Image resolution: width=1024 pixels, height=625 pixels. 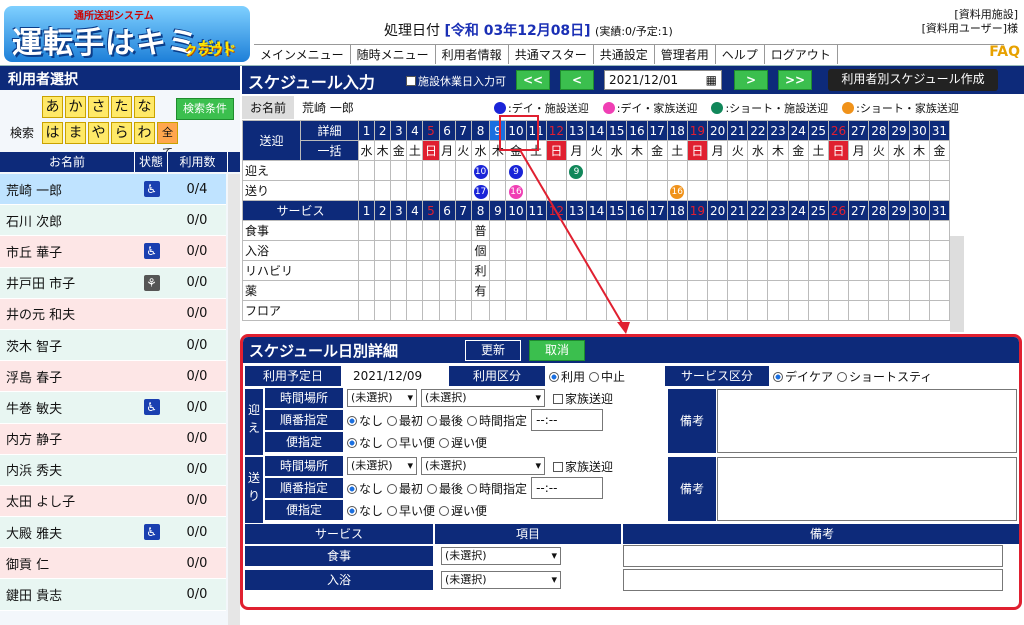 What do you see at coordinates (144, 133) in the screenshot?
I see `kana-button-kana_row2-4: わ` at bounding box center [144, 133].